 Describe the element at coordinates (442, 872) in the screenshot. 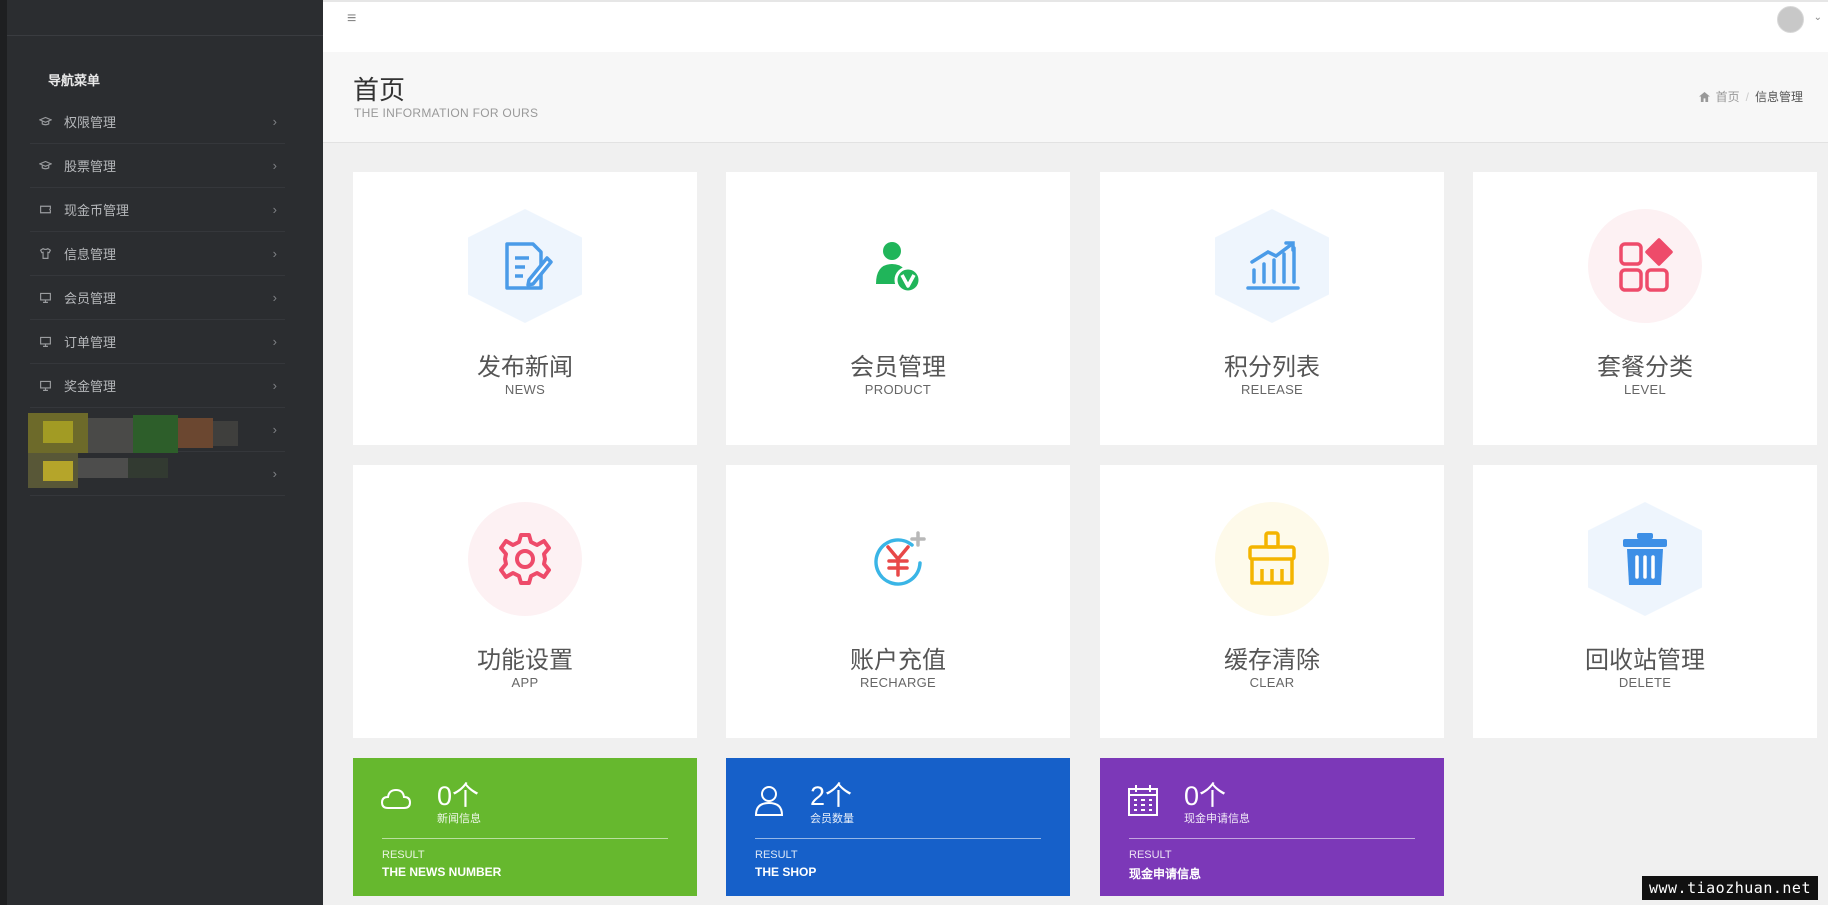

I see `stat-result-text: THE NEWS NUMBER` at that location.